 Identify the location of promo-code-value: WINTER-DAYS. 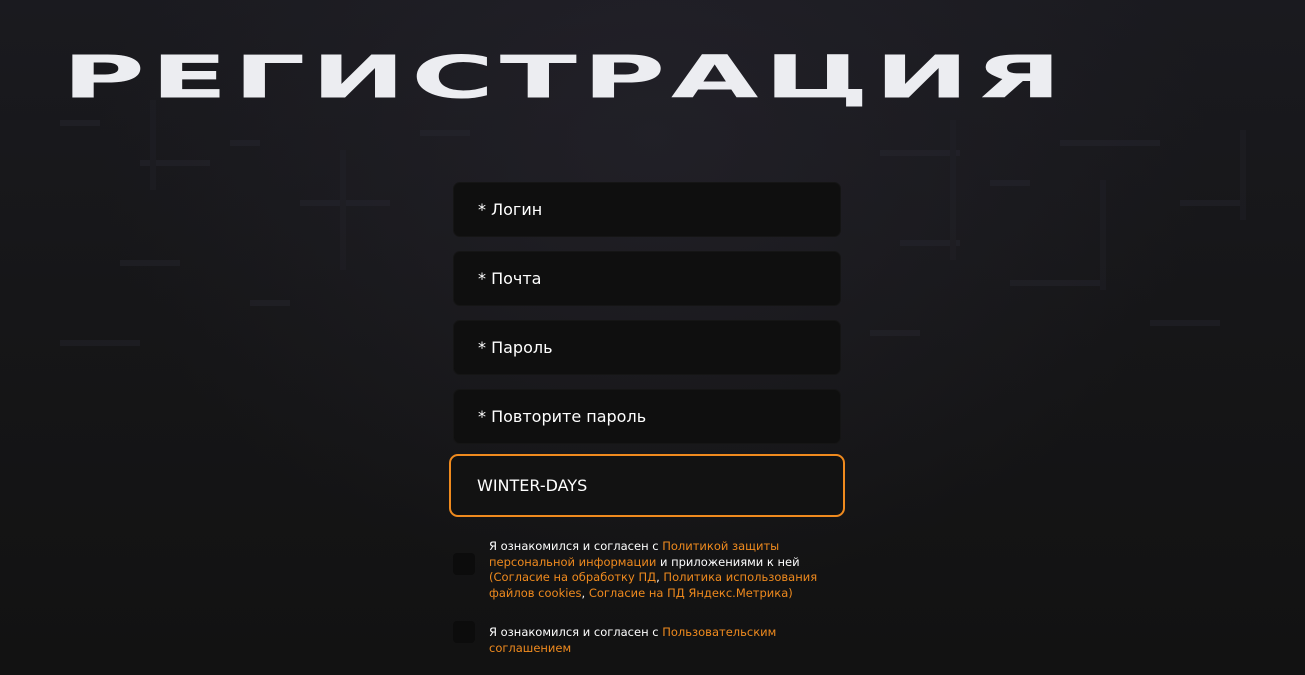
(532, 485).